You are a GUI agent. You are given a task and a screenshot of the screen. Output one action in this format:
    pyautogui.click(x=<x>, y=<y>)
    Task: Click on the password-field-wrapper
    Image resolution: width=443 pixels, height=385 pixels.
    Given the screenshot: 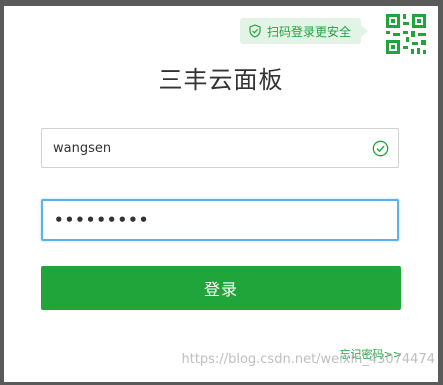 What is the action you would take?
    pyautogui.click(x=220, y=220)
    